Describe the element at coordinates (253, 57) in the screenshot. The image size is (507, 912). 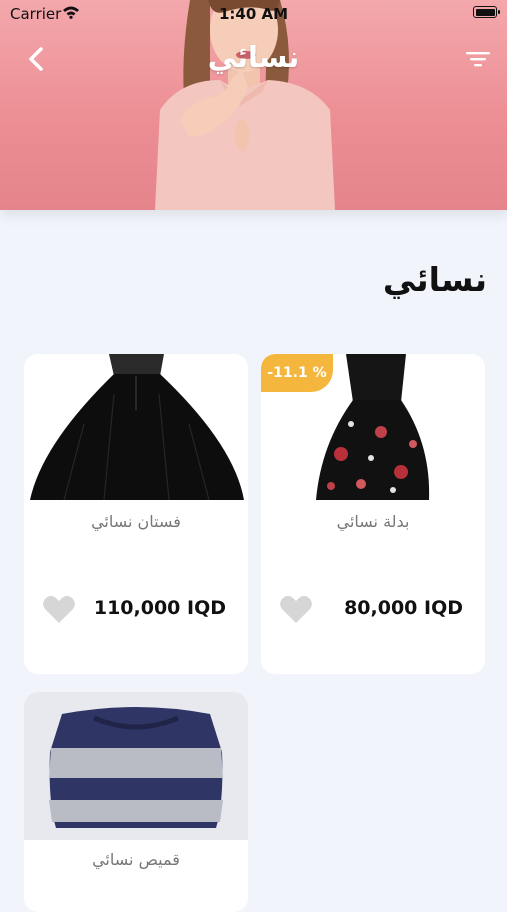
I see `header-title: نسائي` at that location.